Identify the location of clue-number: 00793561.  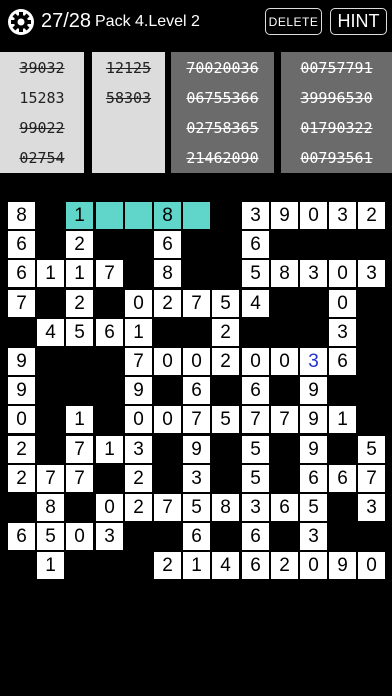
(336, 158).